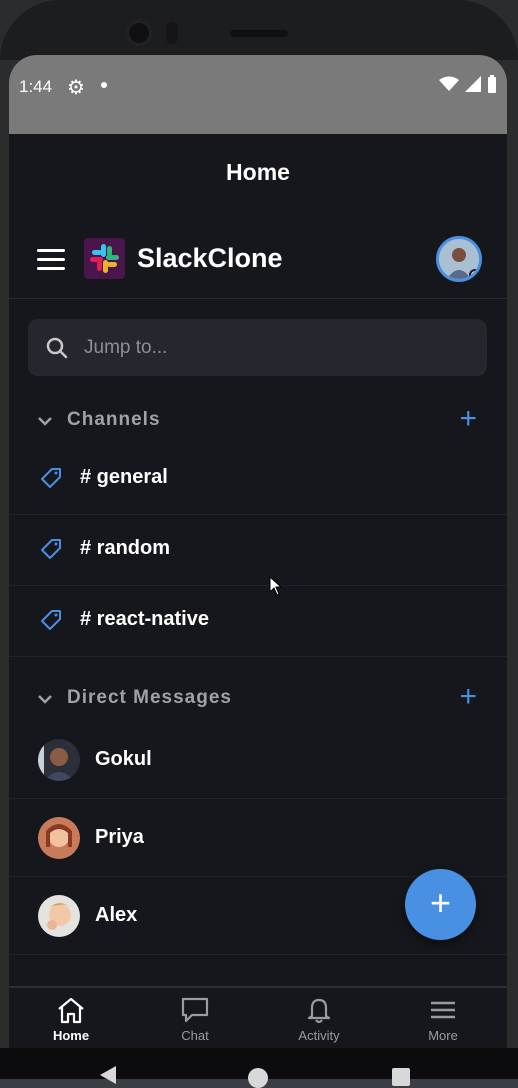  Describe the element at coordinates (144, 619) in the screenshot. I see `channel-name: # react-native` at that location.